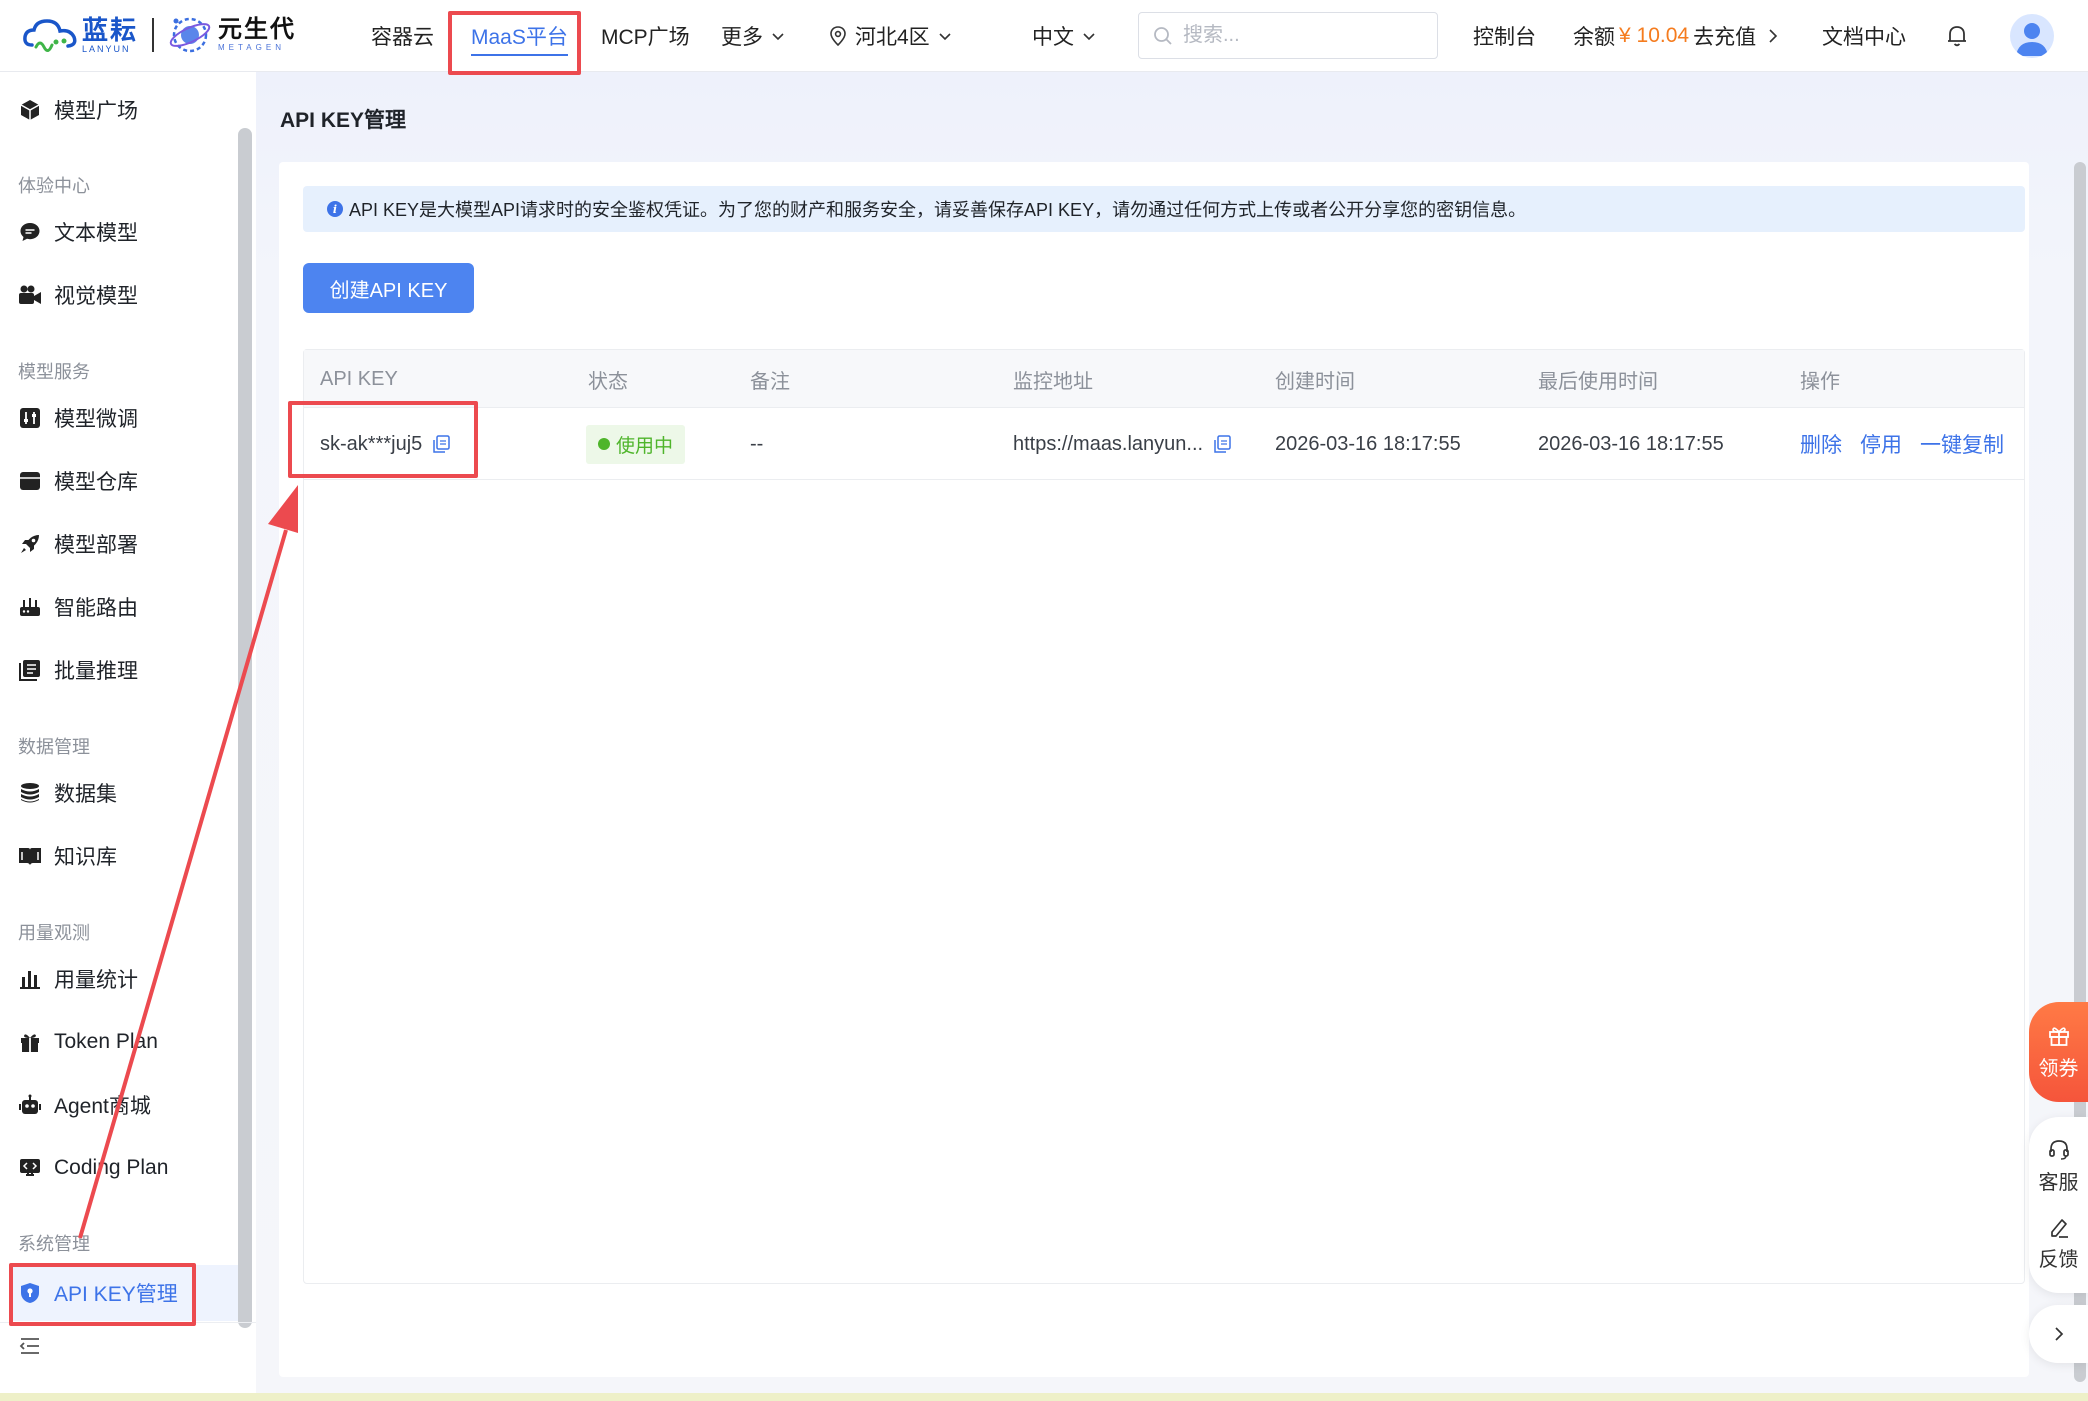 The image size is (2088, 1401). What do you see at coordinates (2059, 1243) in the screenshot?
I see `feedback-button: 反馈` at bounding box center [2059, 1243].